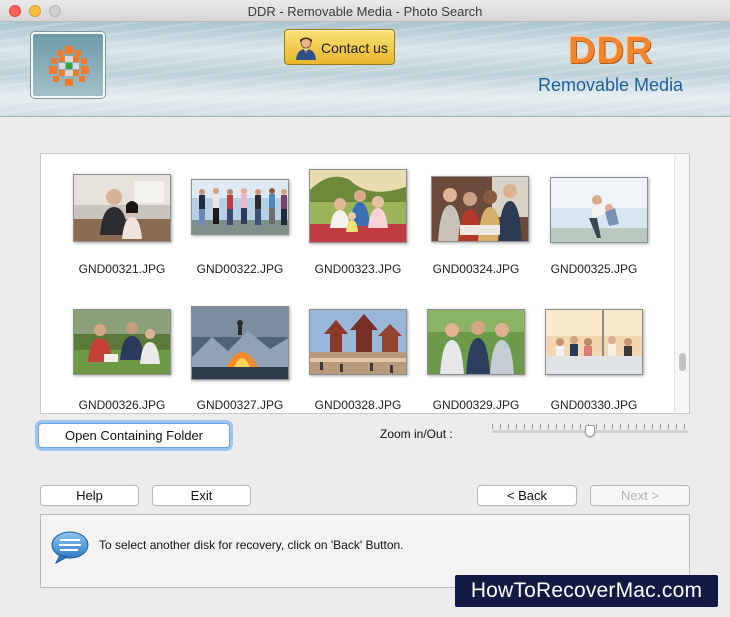 Image resolution: width=730 pixels, height=617 pixels. I want to click on students-reading-photo-image, so click(122, 342).